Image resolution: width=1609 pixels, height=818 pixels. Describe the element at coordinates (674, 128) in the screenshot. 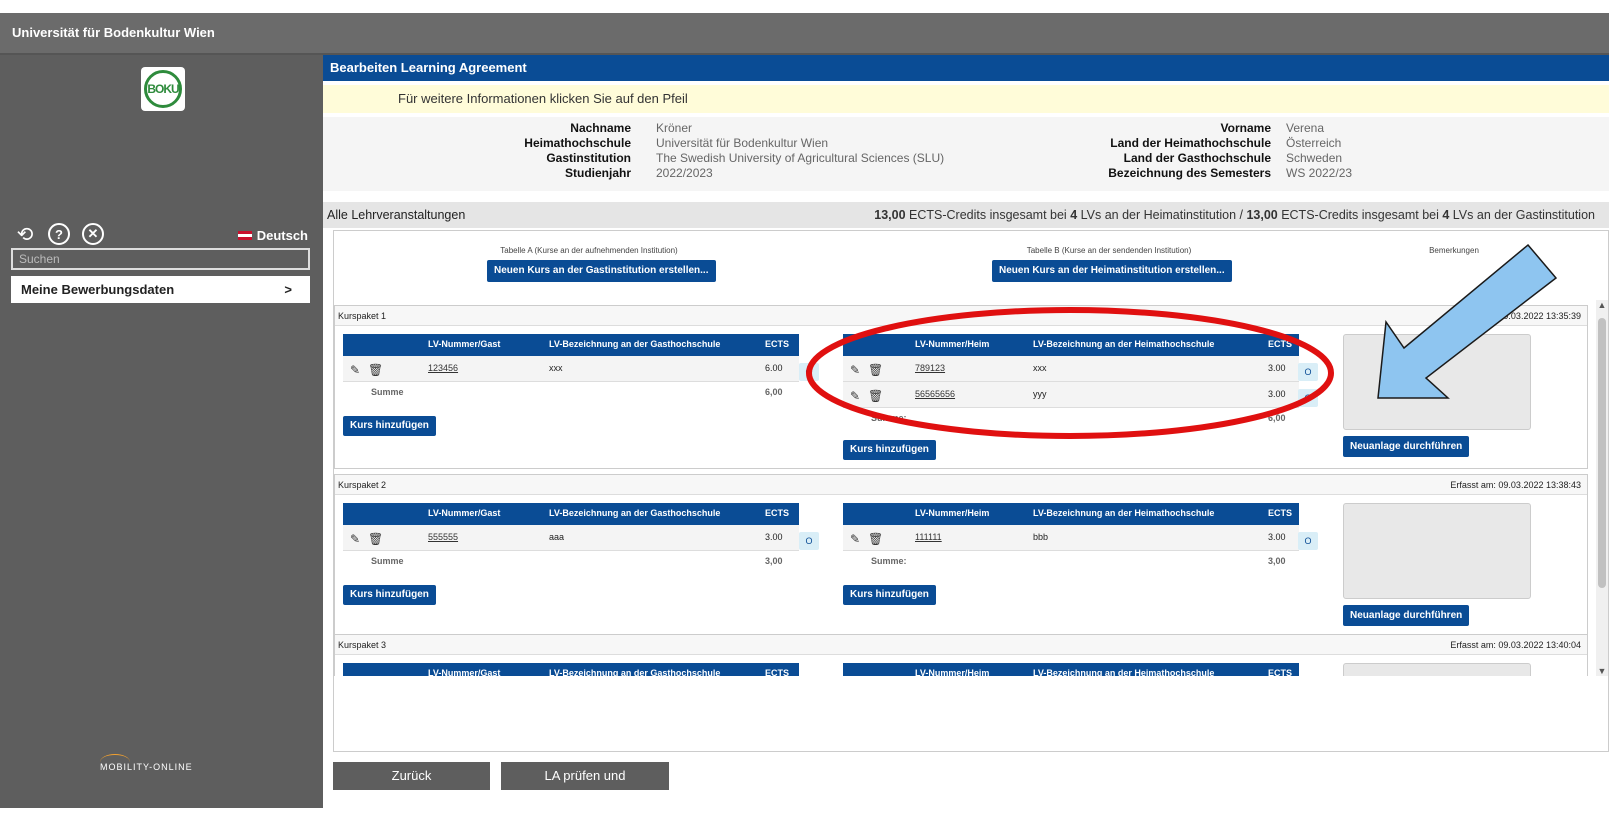

I see `nachname-value: Kröner` at that location.